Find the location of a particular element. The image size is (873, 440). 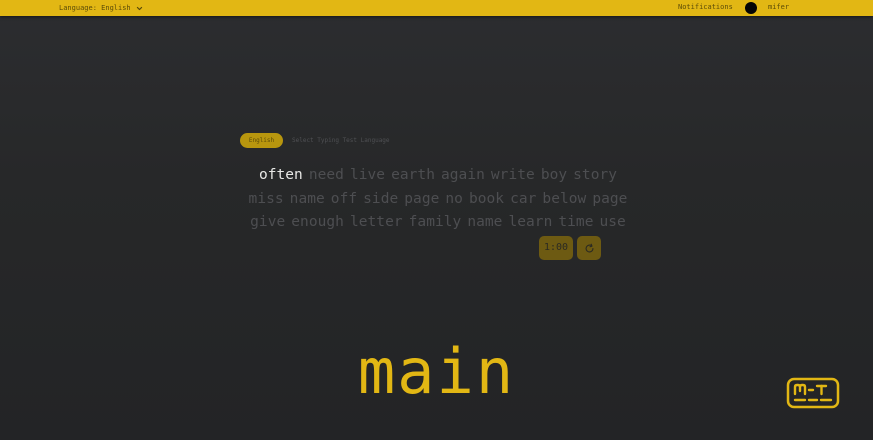

word-line: often need live earth again write boy story is located at coordinates (438, 176).